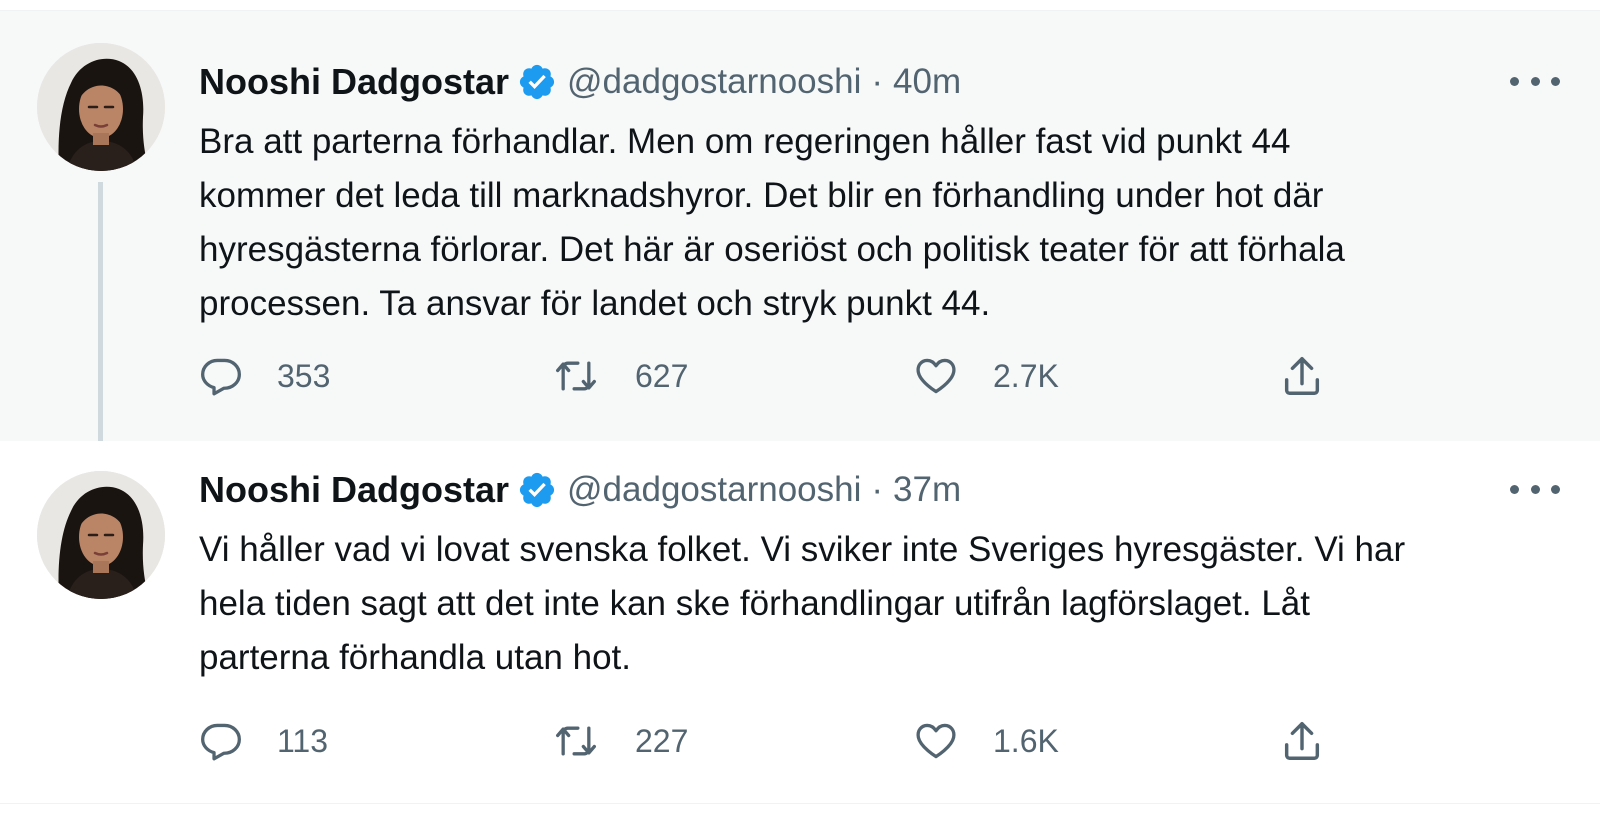  I want to click on retweet-count: 227, so click(662, 740).